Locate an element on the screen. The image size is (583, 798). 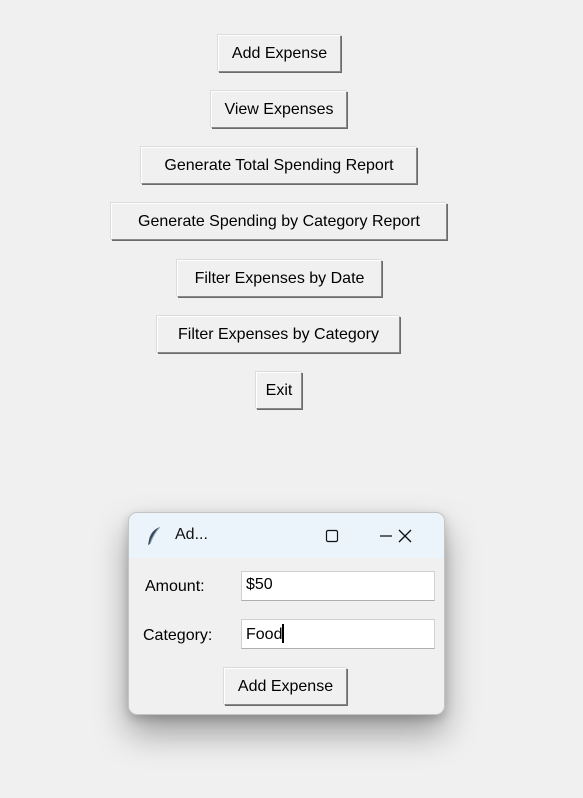
amount-label: Amount: is located at coordinates (175, 586).